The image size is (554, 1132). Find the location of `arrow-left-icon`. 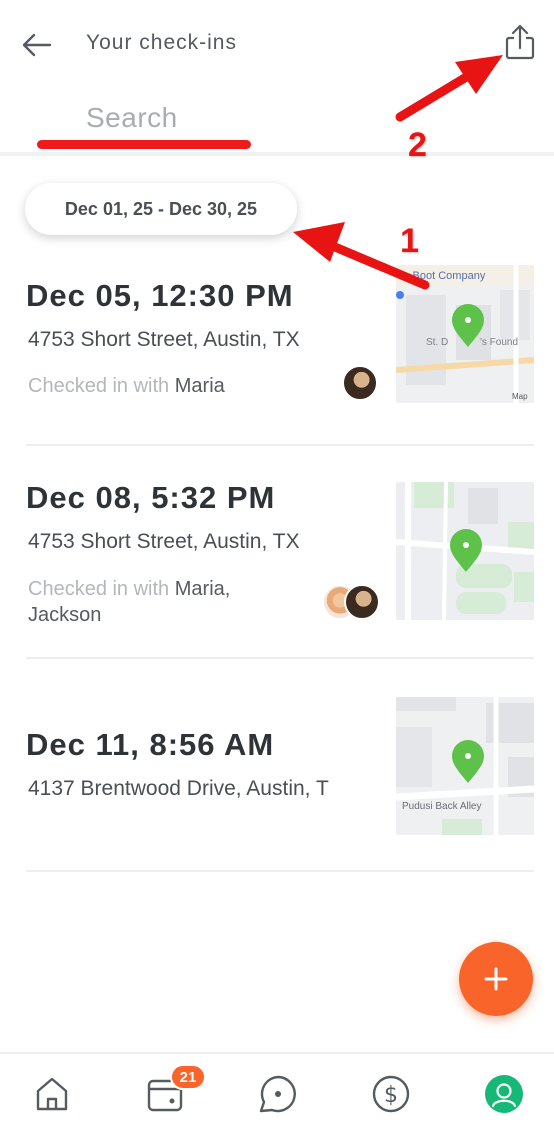

arrow-left-icon is located at coordinates (37, 45).